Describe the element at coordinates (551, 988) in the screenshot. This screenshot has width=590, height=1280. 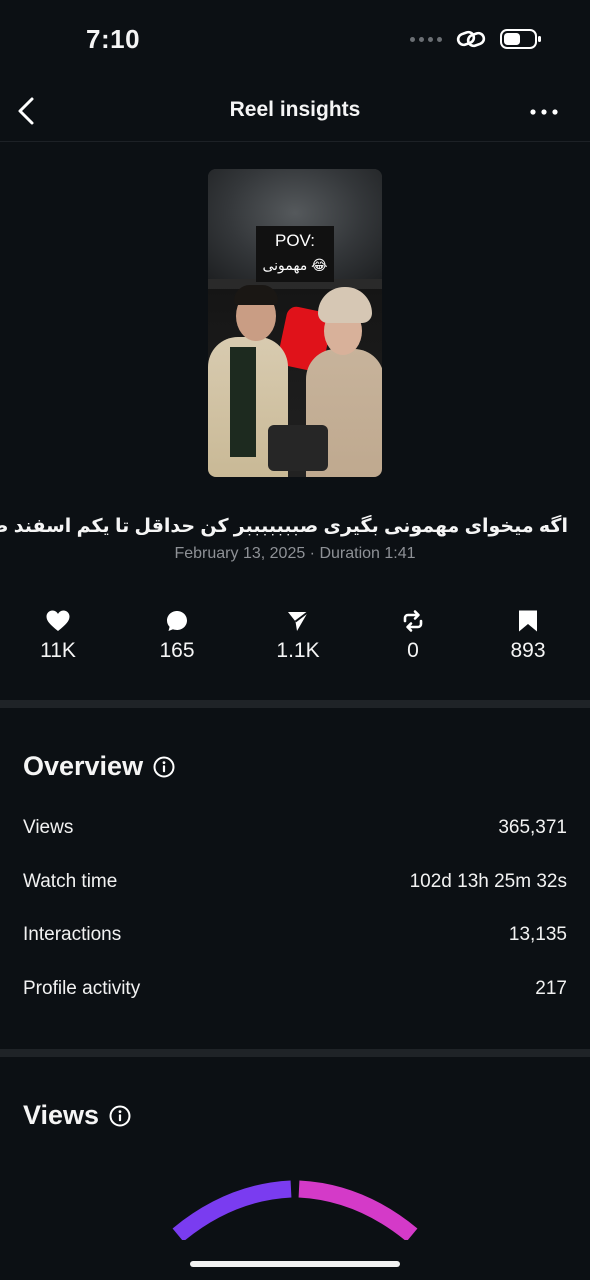
I see `metric-value: 217` at that location.